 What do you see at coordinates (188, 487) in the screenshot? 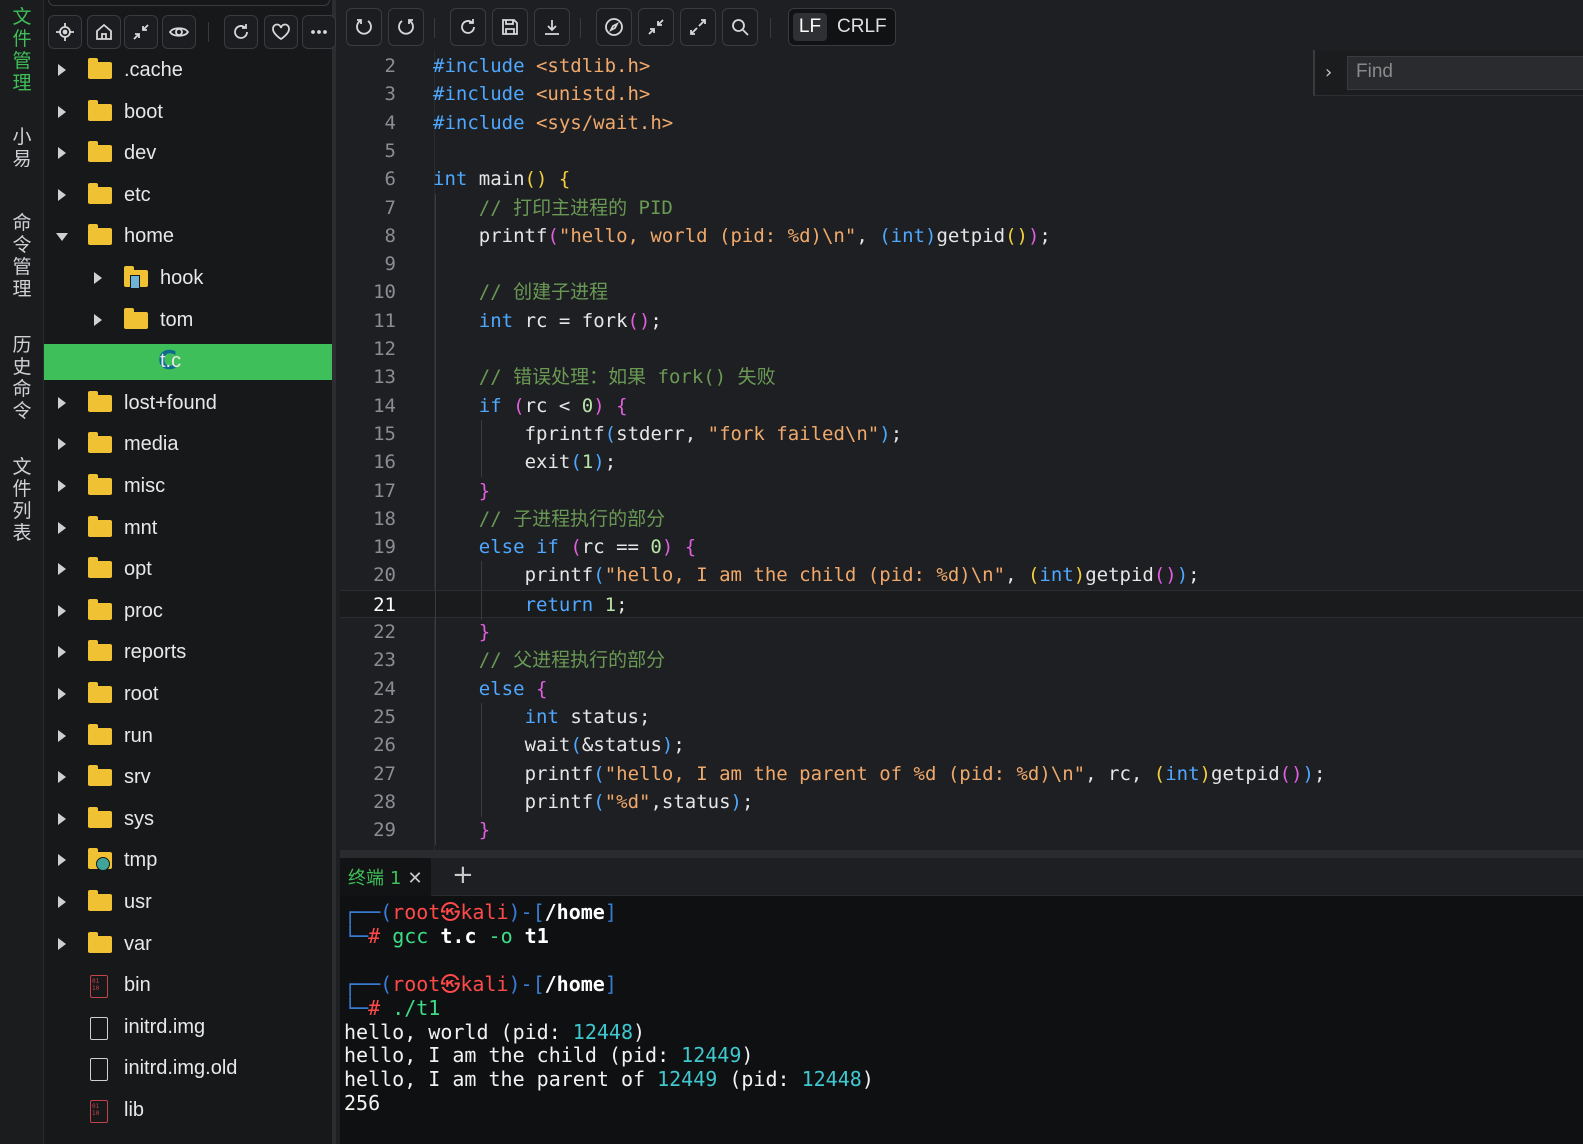
I see `tree-item: misc` at bounding box center [188, 487].